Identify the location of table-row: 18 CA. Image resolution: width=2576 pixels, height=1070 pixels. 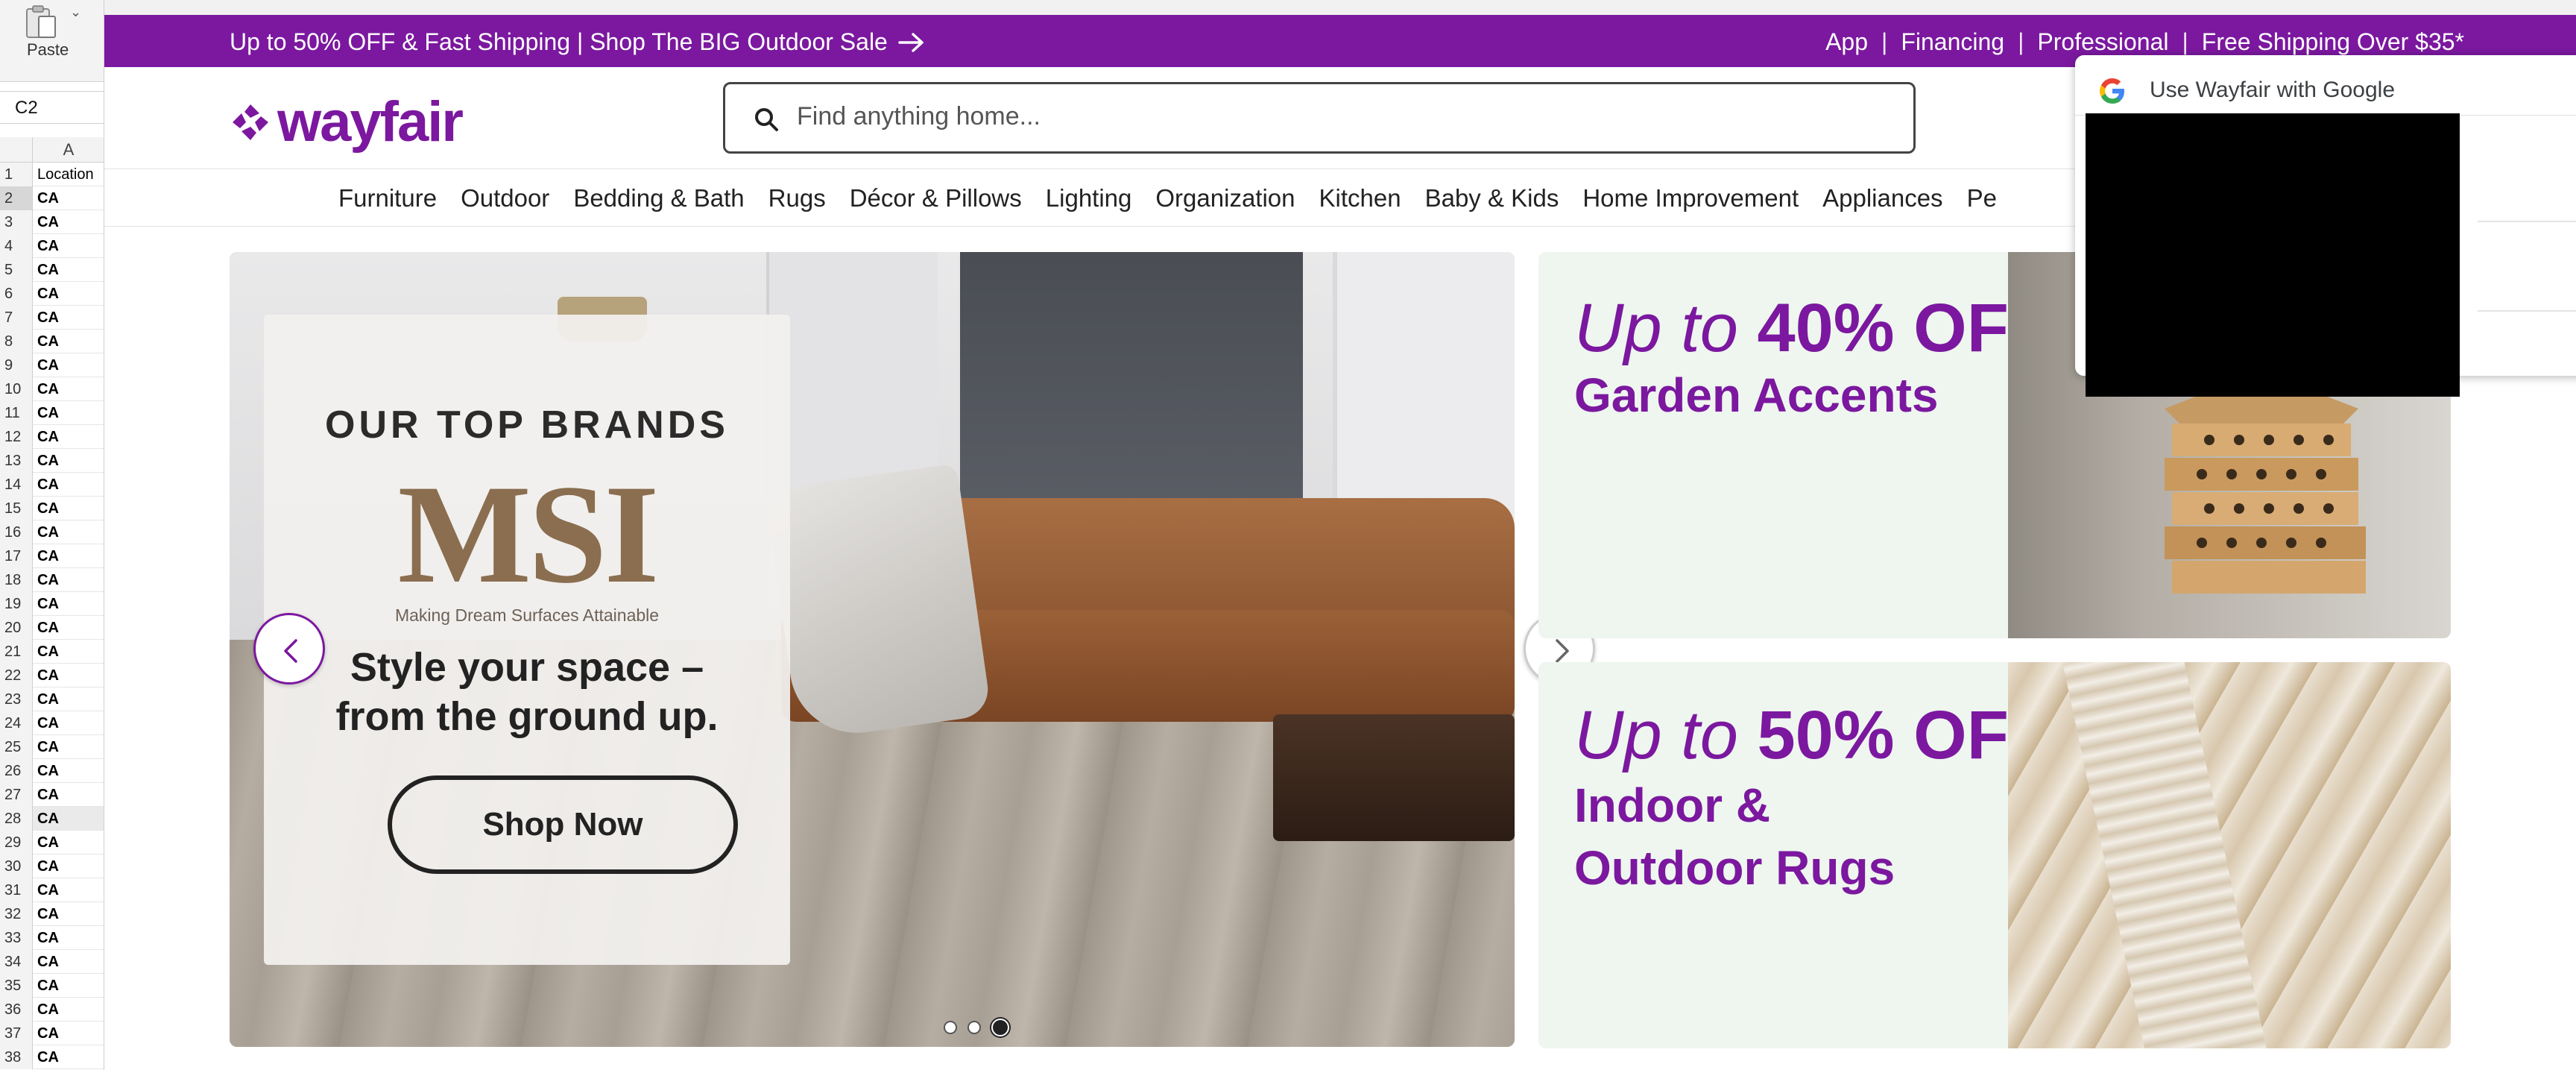
(52, 580).